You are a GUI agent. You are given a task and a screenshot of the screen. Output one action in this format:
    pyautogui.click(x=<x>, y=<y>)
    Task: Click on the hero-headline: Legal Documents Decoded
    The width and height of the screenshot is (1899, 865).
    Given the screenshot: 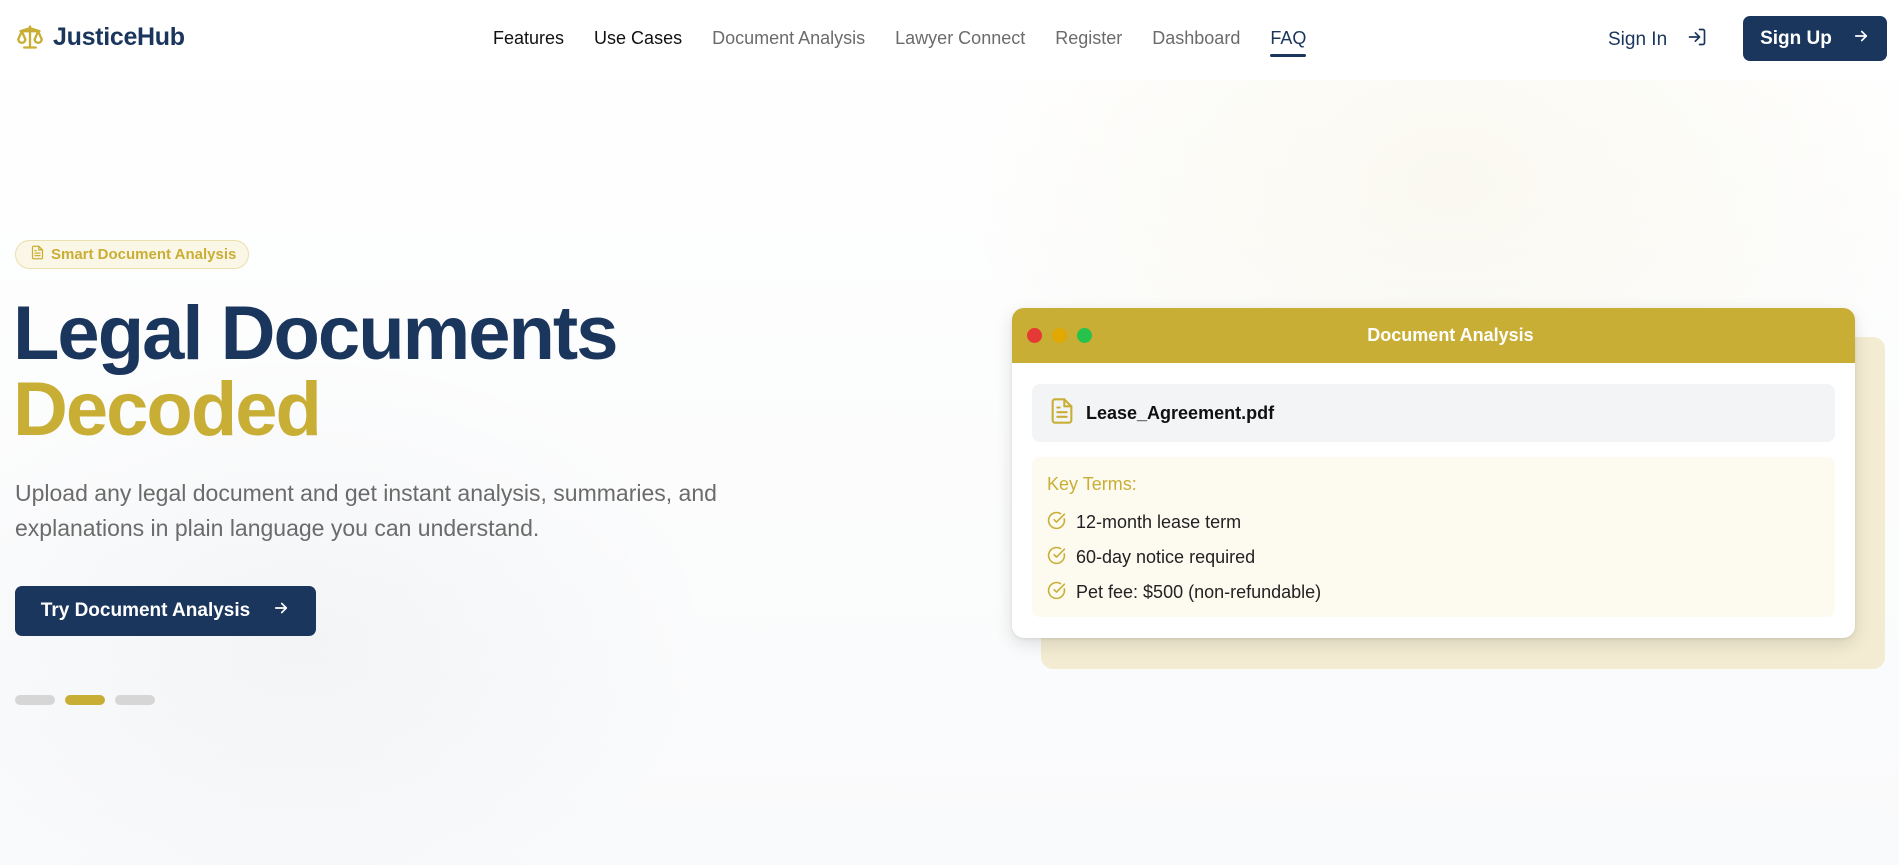 What is the action you would take?
    pyautogui.click(x=315, y=371)
    